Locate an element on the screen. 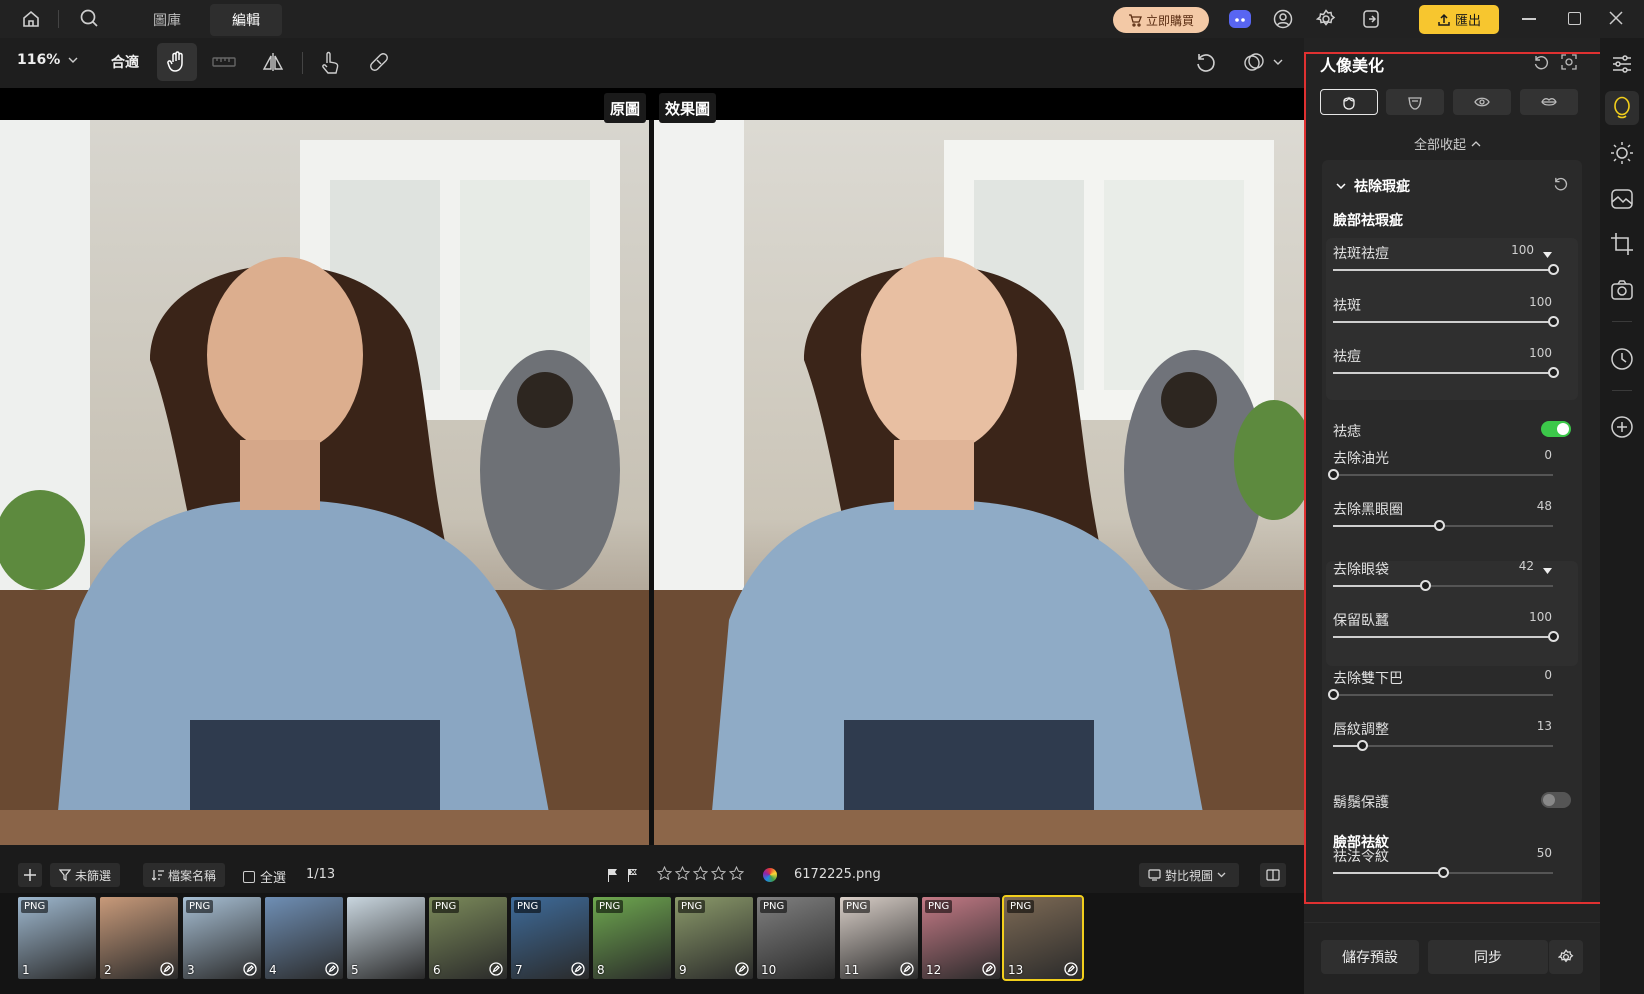 The image size is (1644, 994). color-label-icon is located at coordinates (770, 875).